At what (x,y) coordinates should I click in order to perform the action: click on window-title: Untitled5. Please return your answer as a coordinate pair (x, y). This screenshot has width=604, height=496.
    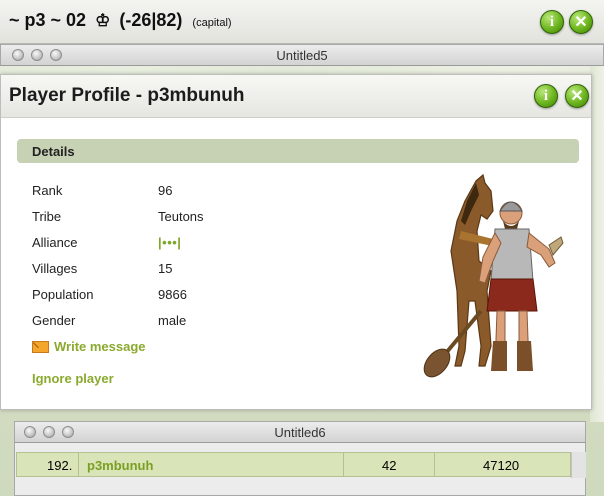
    Looking at the image, I should click on (302, 55).